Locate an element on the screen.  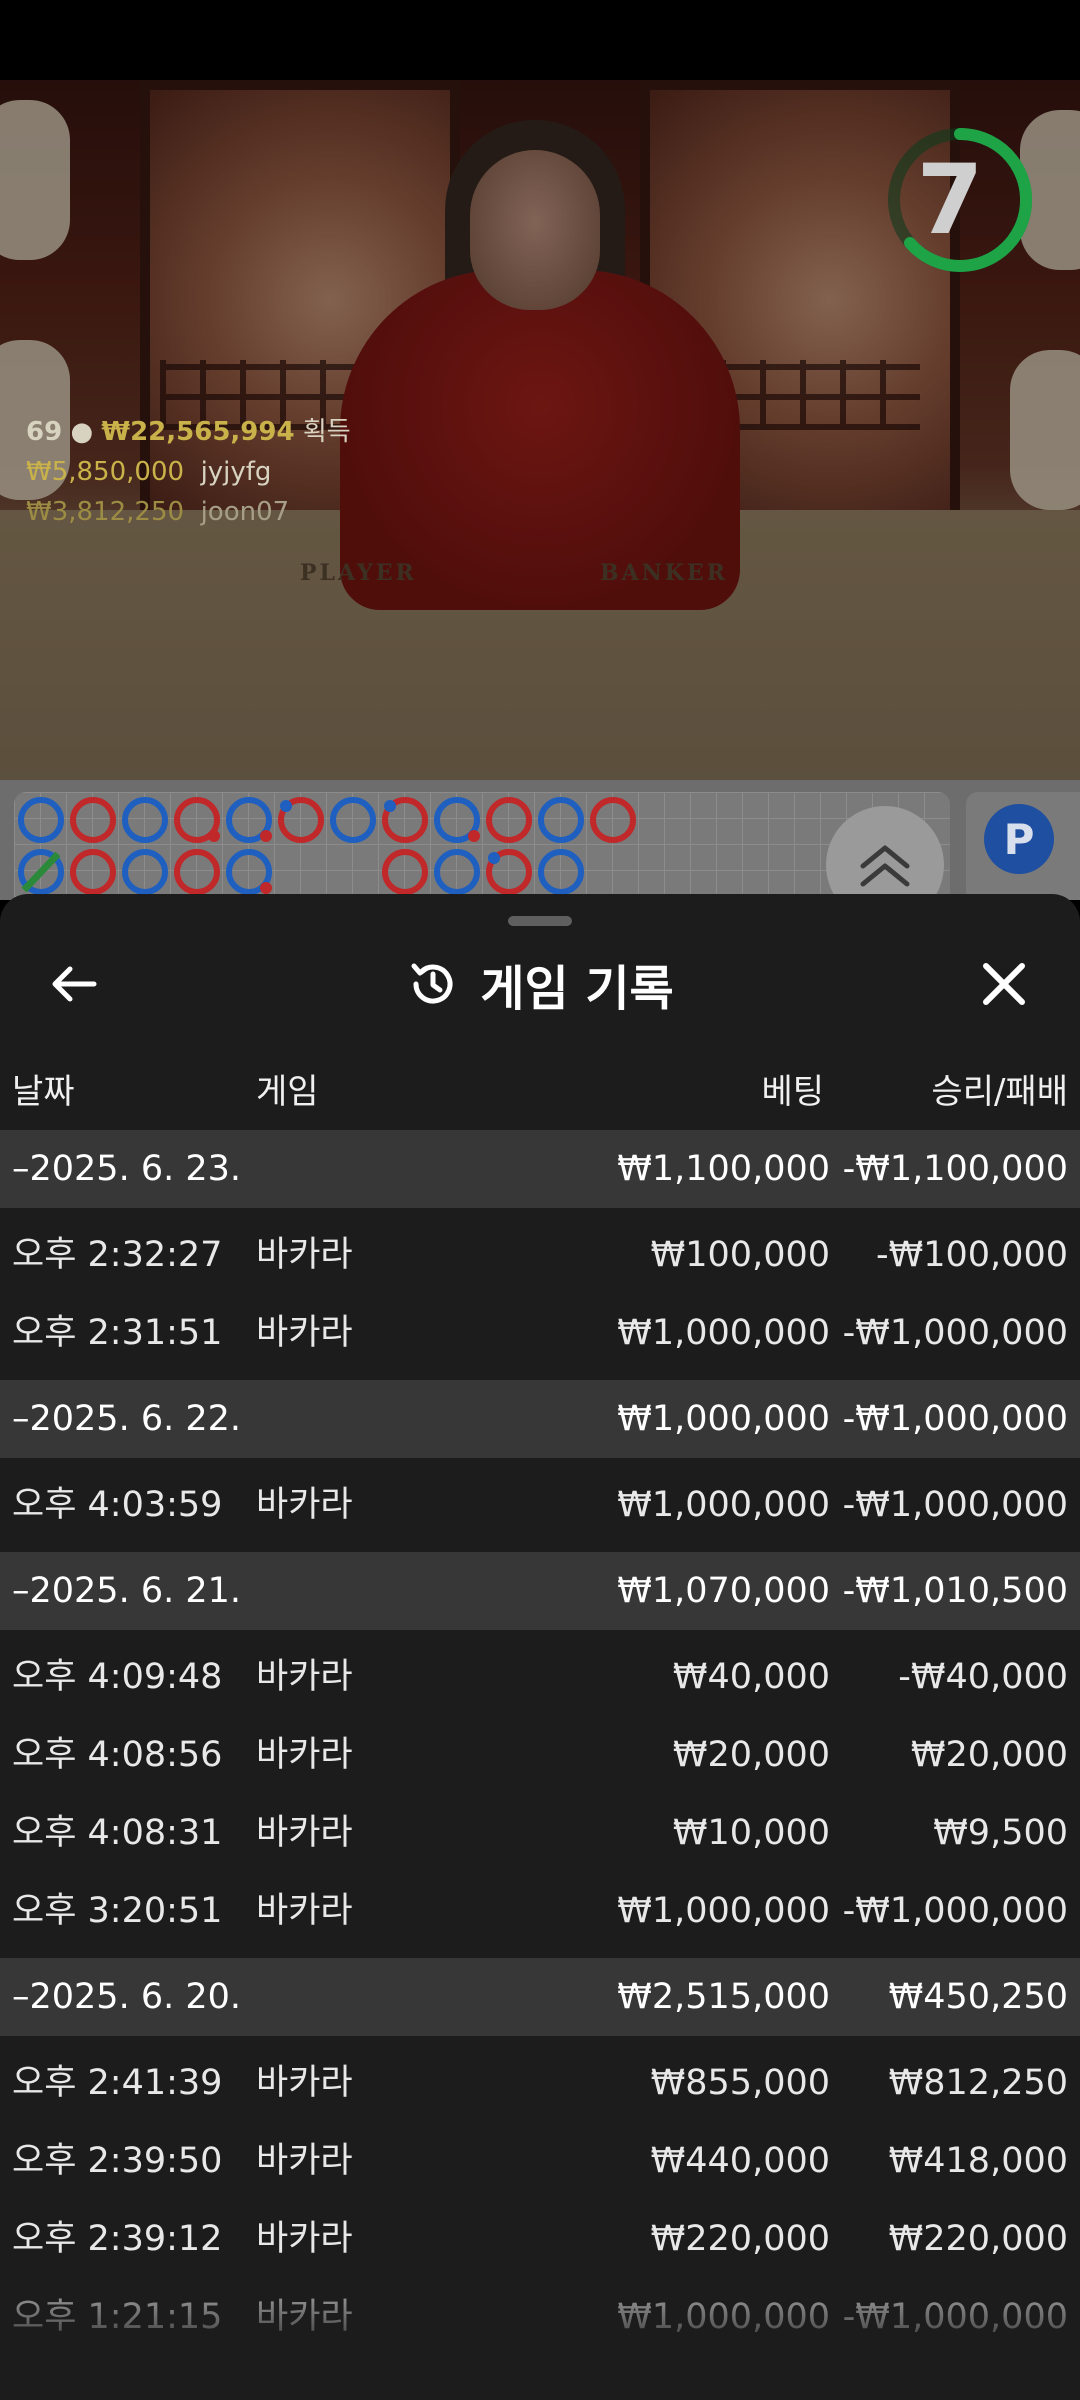
road-marks is located at coordinates (327, 846).